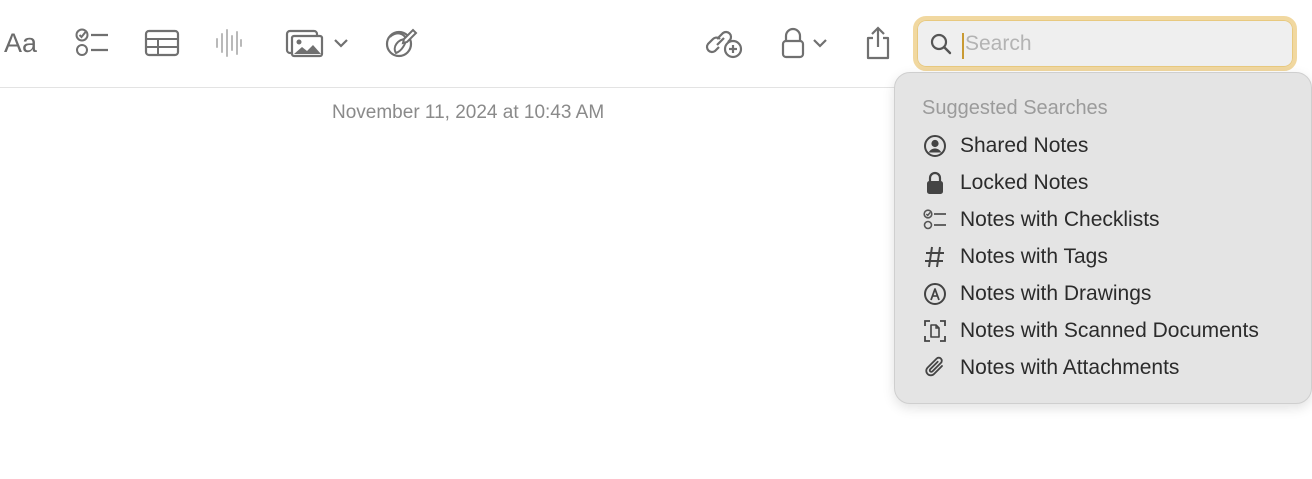  Describe the element at coordinates (1111, 183) in the screenshot. I see `suggestion-locked-notes: Locked Notes` at that location.